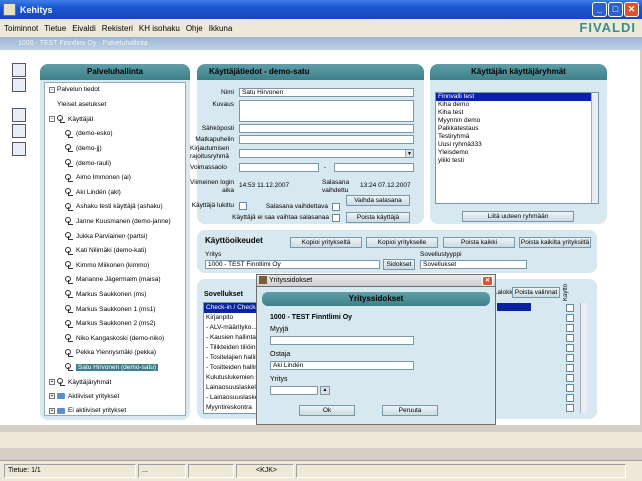  Describe the element at coordinates (326, 153) in the screenshot. I see `restrict-group-select: ▼` at that location.